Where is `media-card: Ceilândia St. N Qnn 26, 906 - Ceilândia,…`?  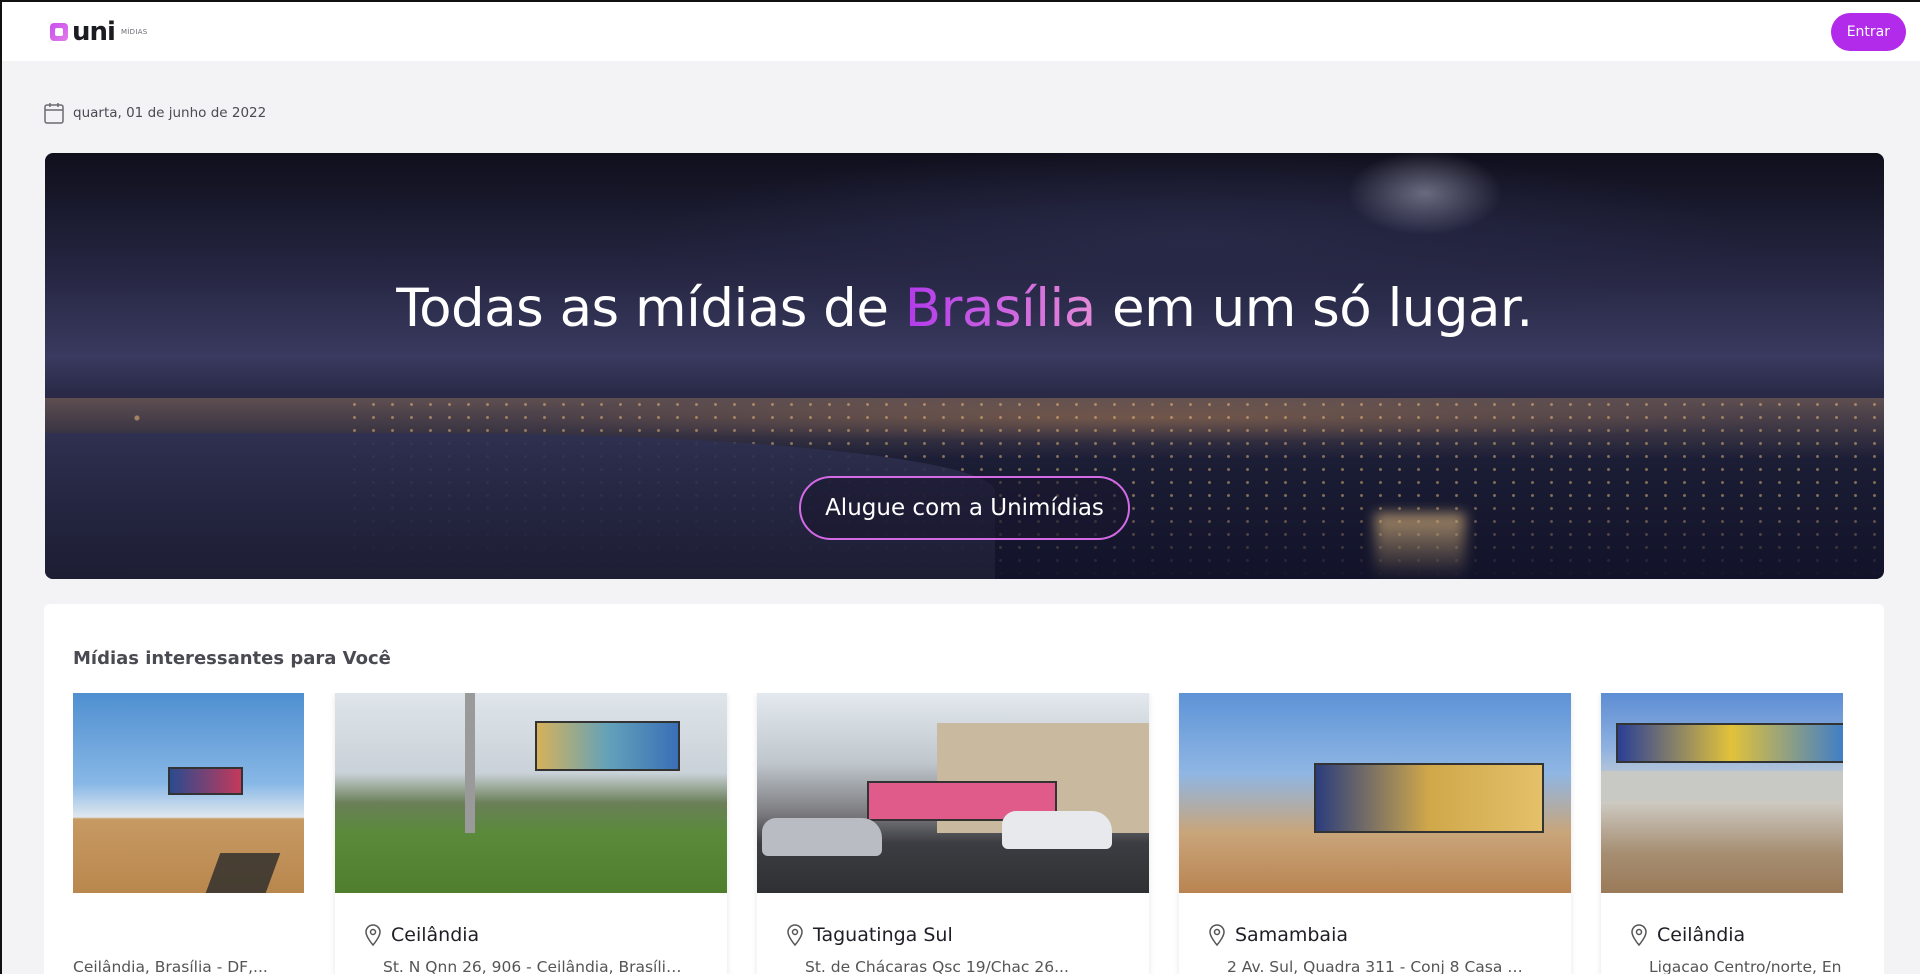 media-card: Ceilândia St. N Qnn 26, 906 - Ceilândia,… is located at coordinates (531, 833).